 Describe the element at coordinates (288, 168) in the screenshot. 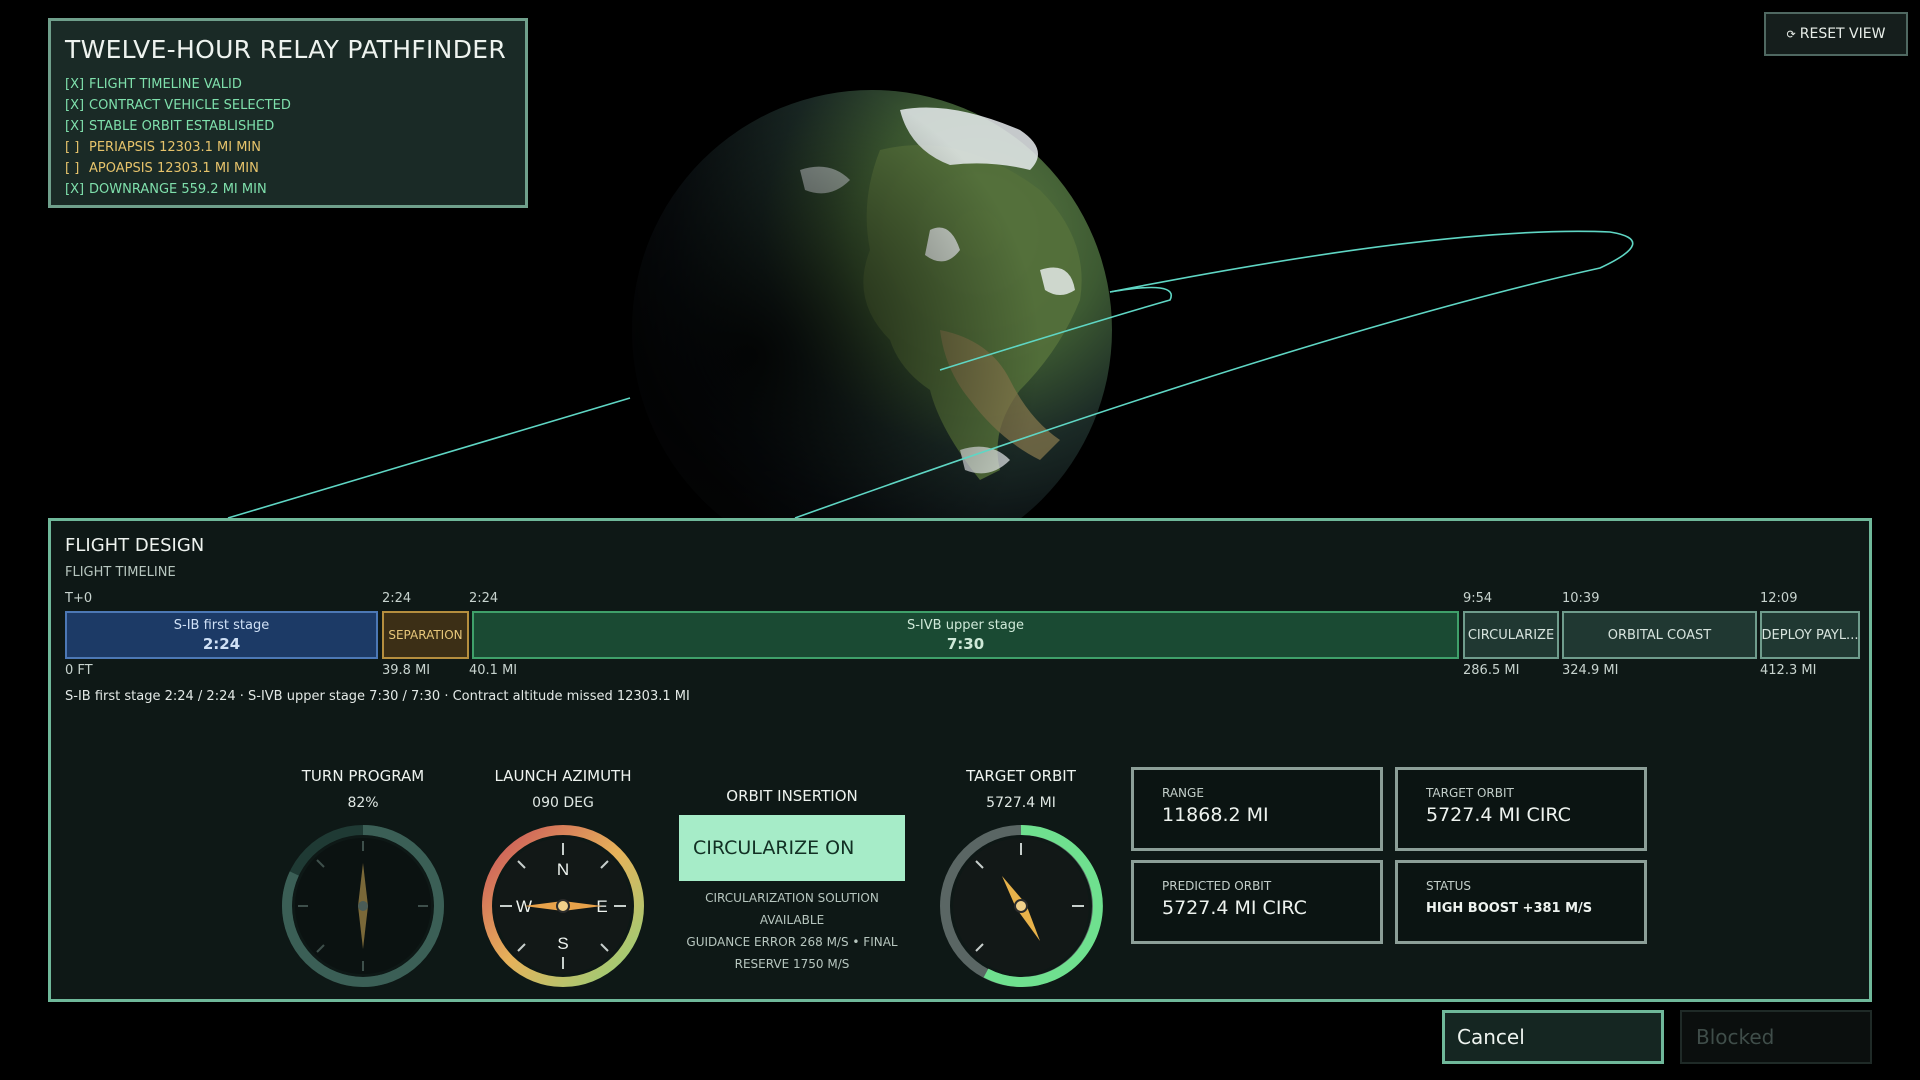

I see `checklist-item: [ ] APOAPSIS 12303.1 MI MIN` at that location.